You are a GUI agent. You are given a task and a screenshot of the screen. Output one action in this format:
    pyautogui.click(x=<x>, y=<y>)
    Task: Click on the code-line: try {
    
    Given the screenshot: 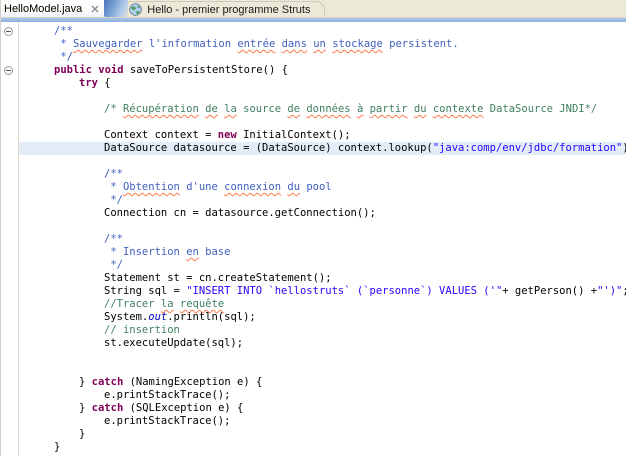 What is the action you would take?
    pyautogui.click(x=95, y=83)
    